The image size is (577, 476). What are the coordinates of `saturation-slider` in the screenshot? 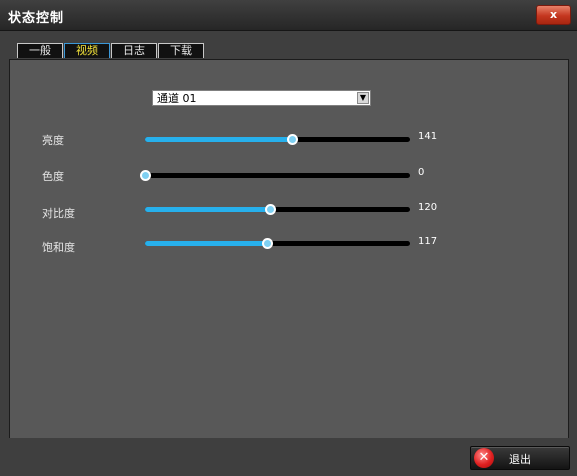 It's located at (277, 243).